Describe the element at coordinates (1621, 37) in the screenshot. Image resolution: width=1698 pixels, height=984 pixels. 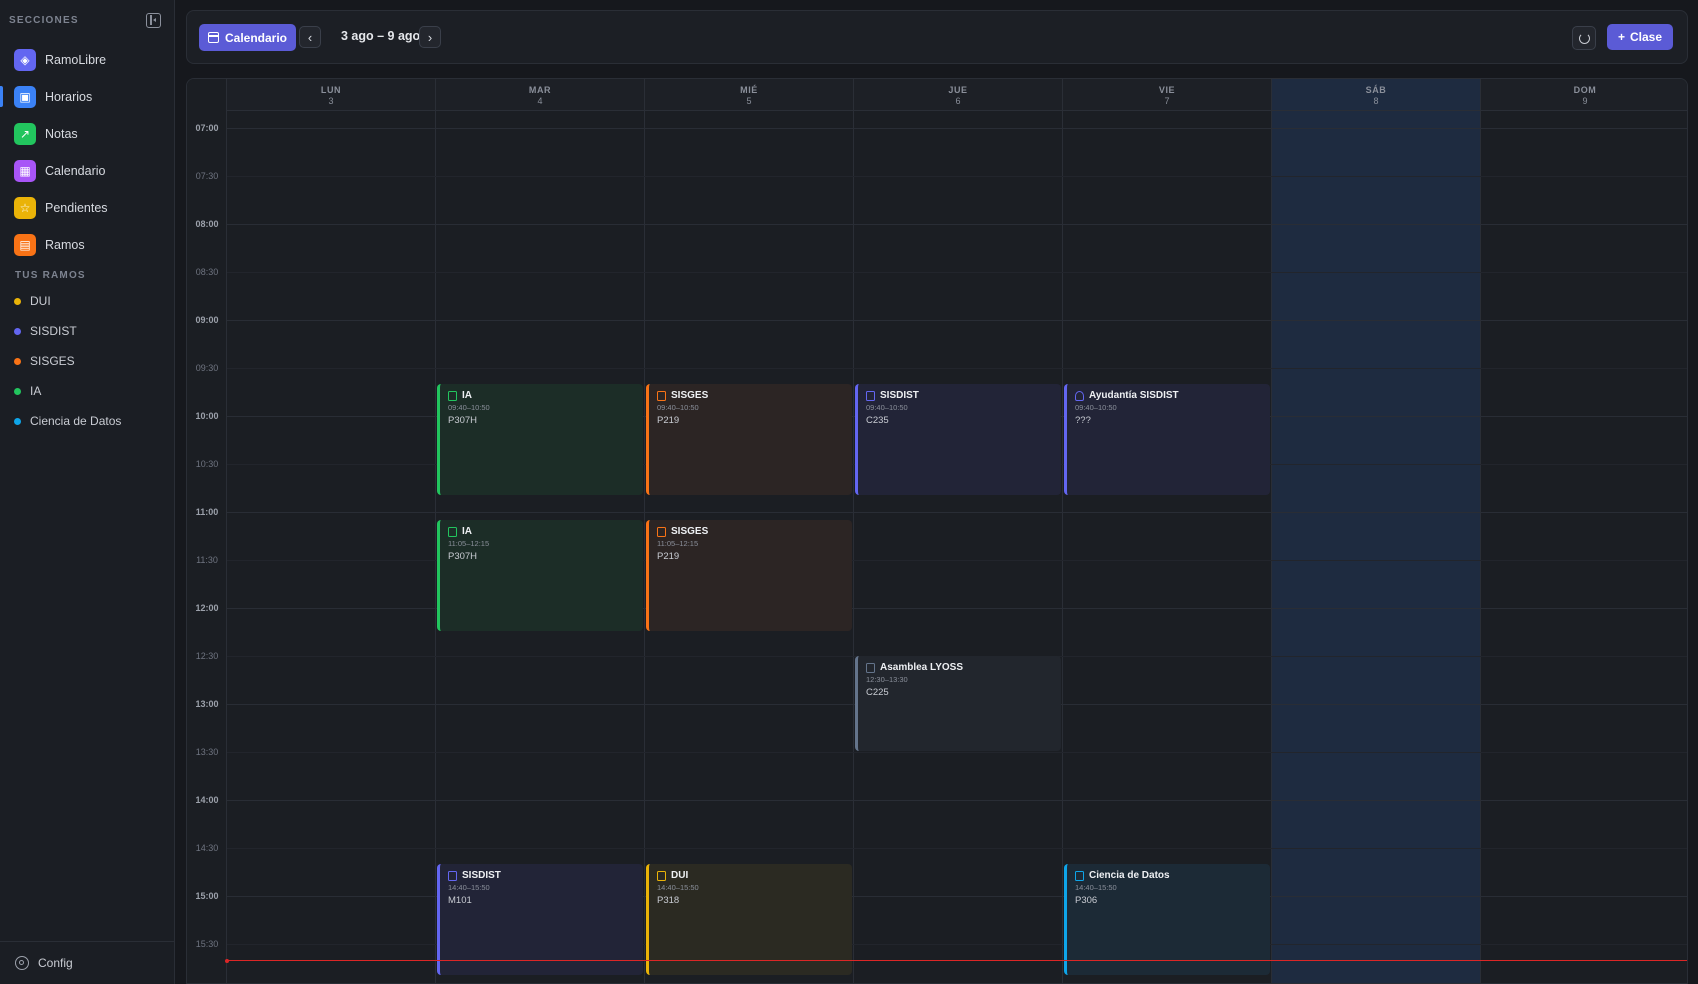
I see `plus-icon: +` at that location.